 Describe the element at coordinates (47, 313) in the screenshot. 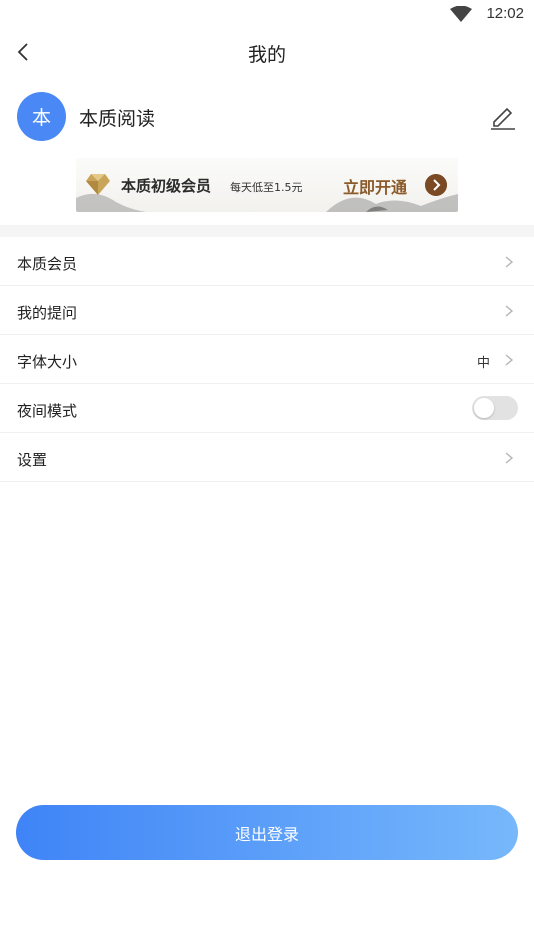

I see `menu-item-label: 我的提问` at that location.